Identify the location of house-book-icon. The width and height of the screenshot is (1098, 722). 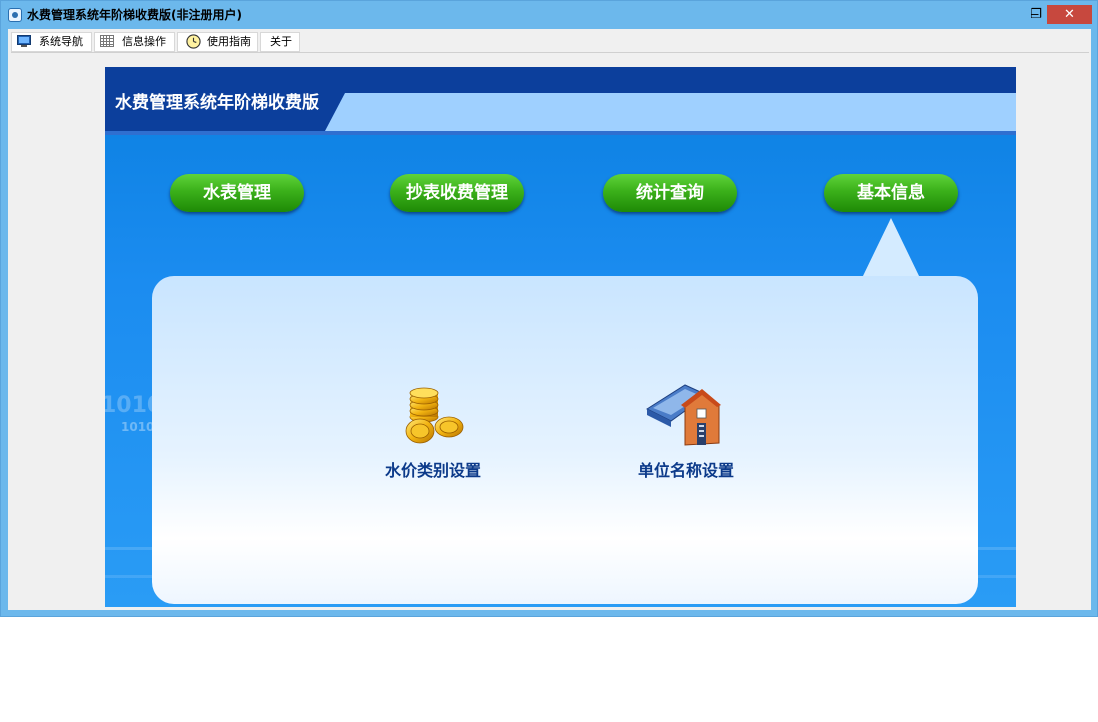
(683, 416).